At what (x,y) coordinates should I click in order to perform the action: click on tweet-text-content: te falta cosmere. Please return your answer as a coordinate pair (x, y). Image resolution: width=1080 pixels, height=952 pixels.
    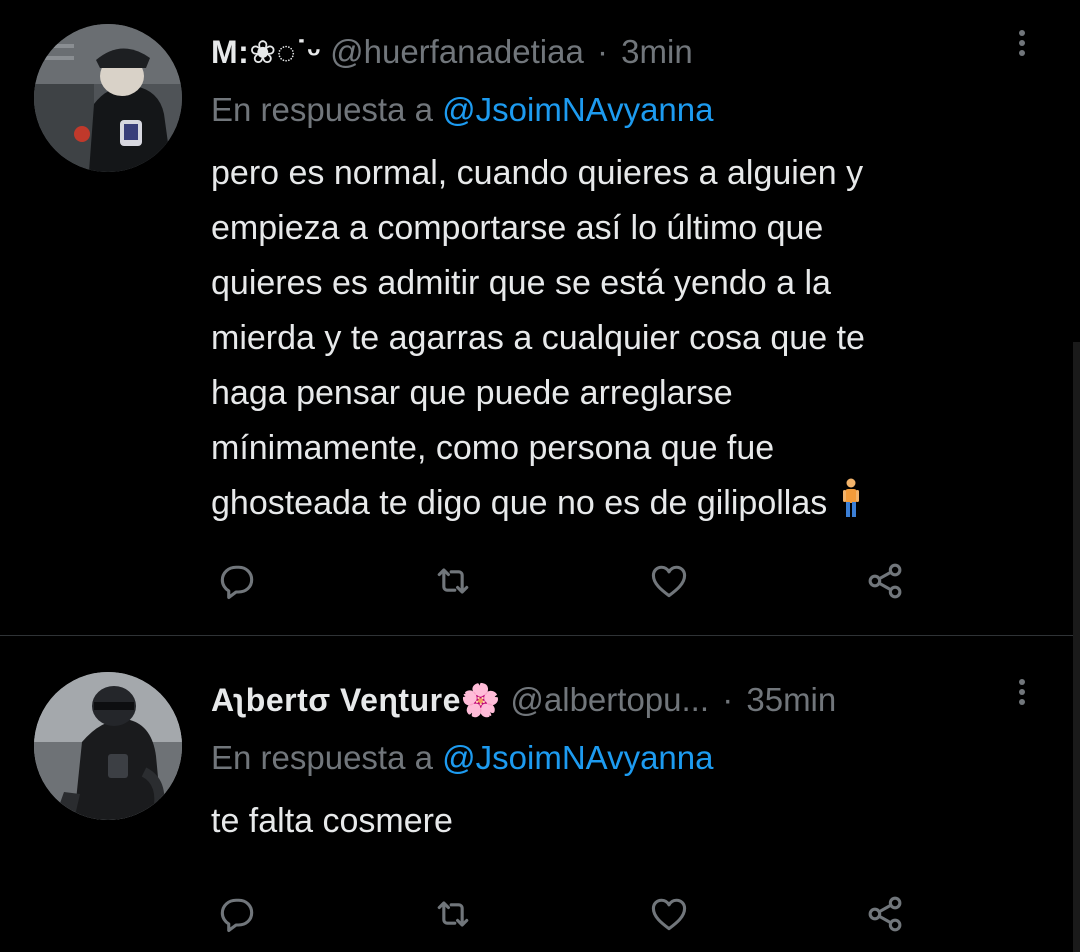
    Looking at the image, I should click on (332, 821).